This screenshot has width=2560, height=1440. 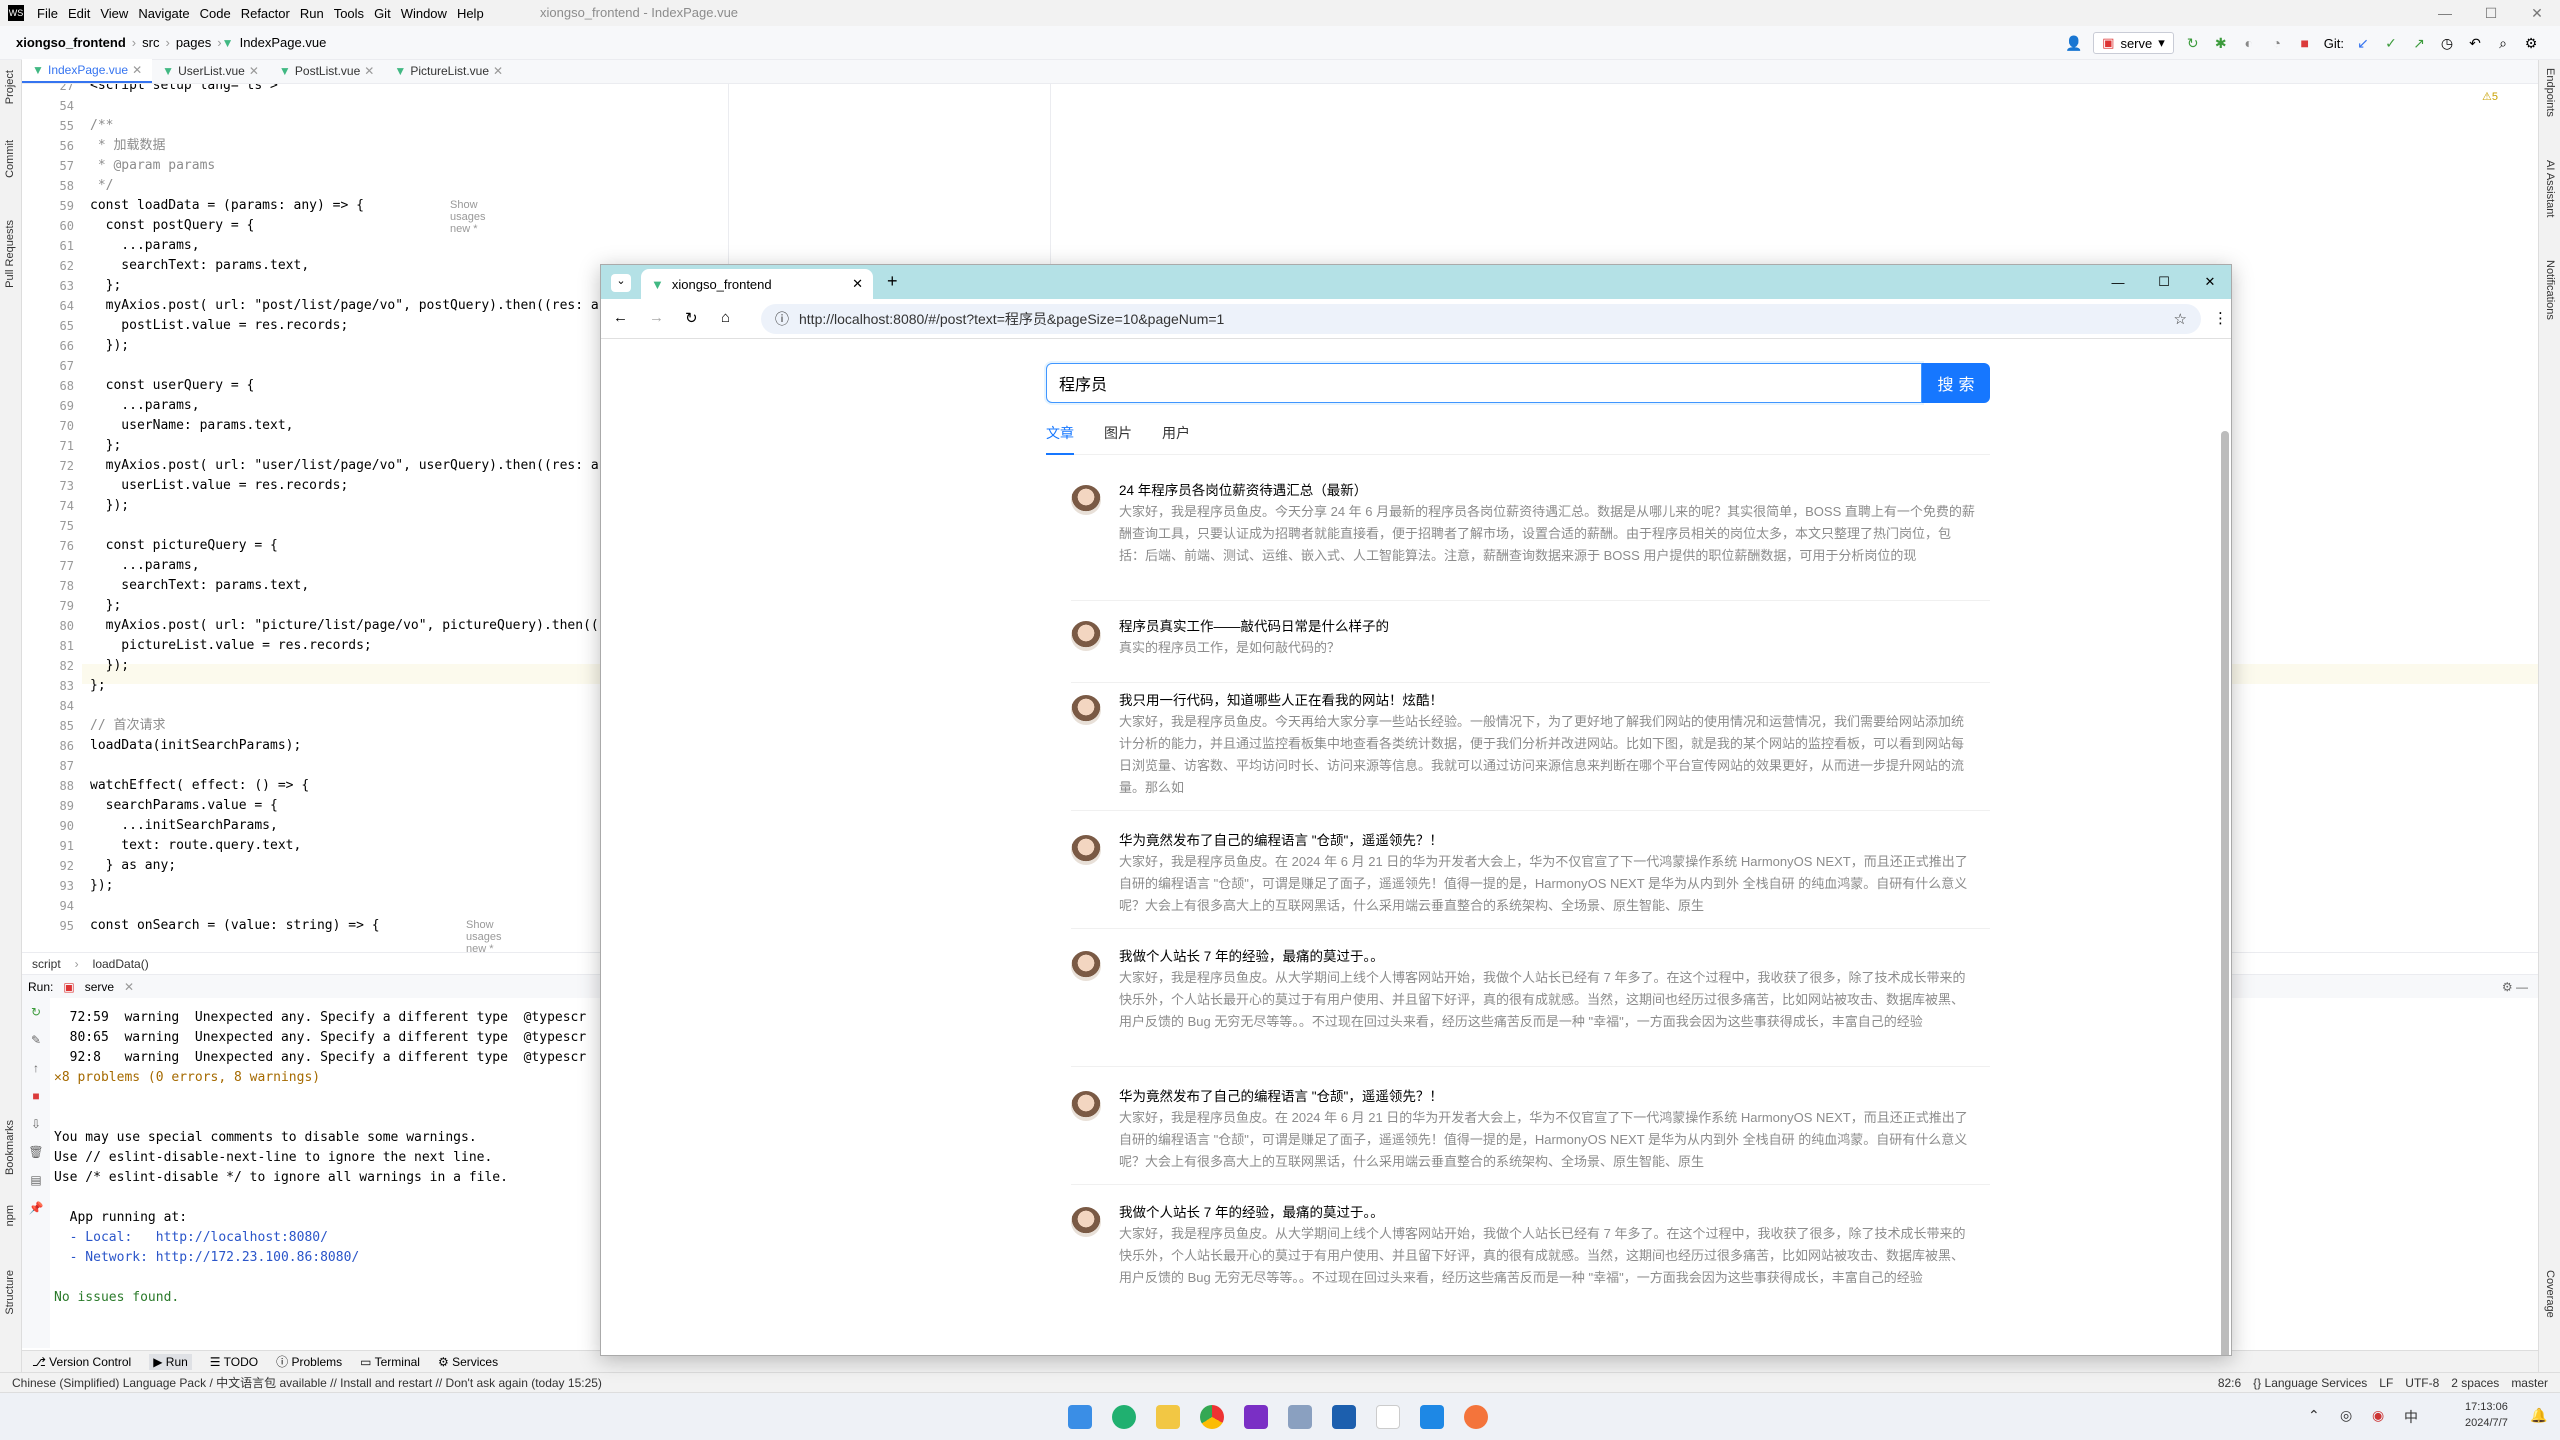 I want to click on tool-commit: Commit, so click(x=10, y=159).